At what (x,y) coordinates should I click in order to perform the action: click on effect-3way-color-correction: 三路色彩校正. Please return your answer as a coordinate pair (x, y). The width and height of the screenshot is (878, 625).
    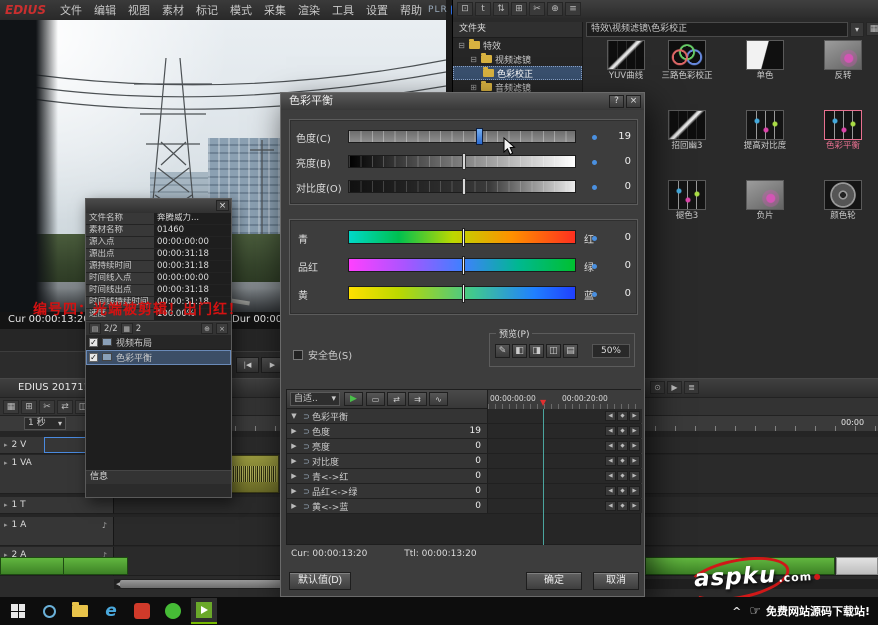
    Looking at the image, I should click on (687, 60).